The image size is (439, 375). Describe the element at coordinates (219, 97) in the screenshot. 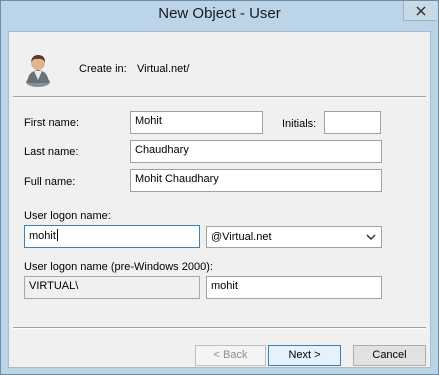

I see `header-separator` at that location.